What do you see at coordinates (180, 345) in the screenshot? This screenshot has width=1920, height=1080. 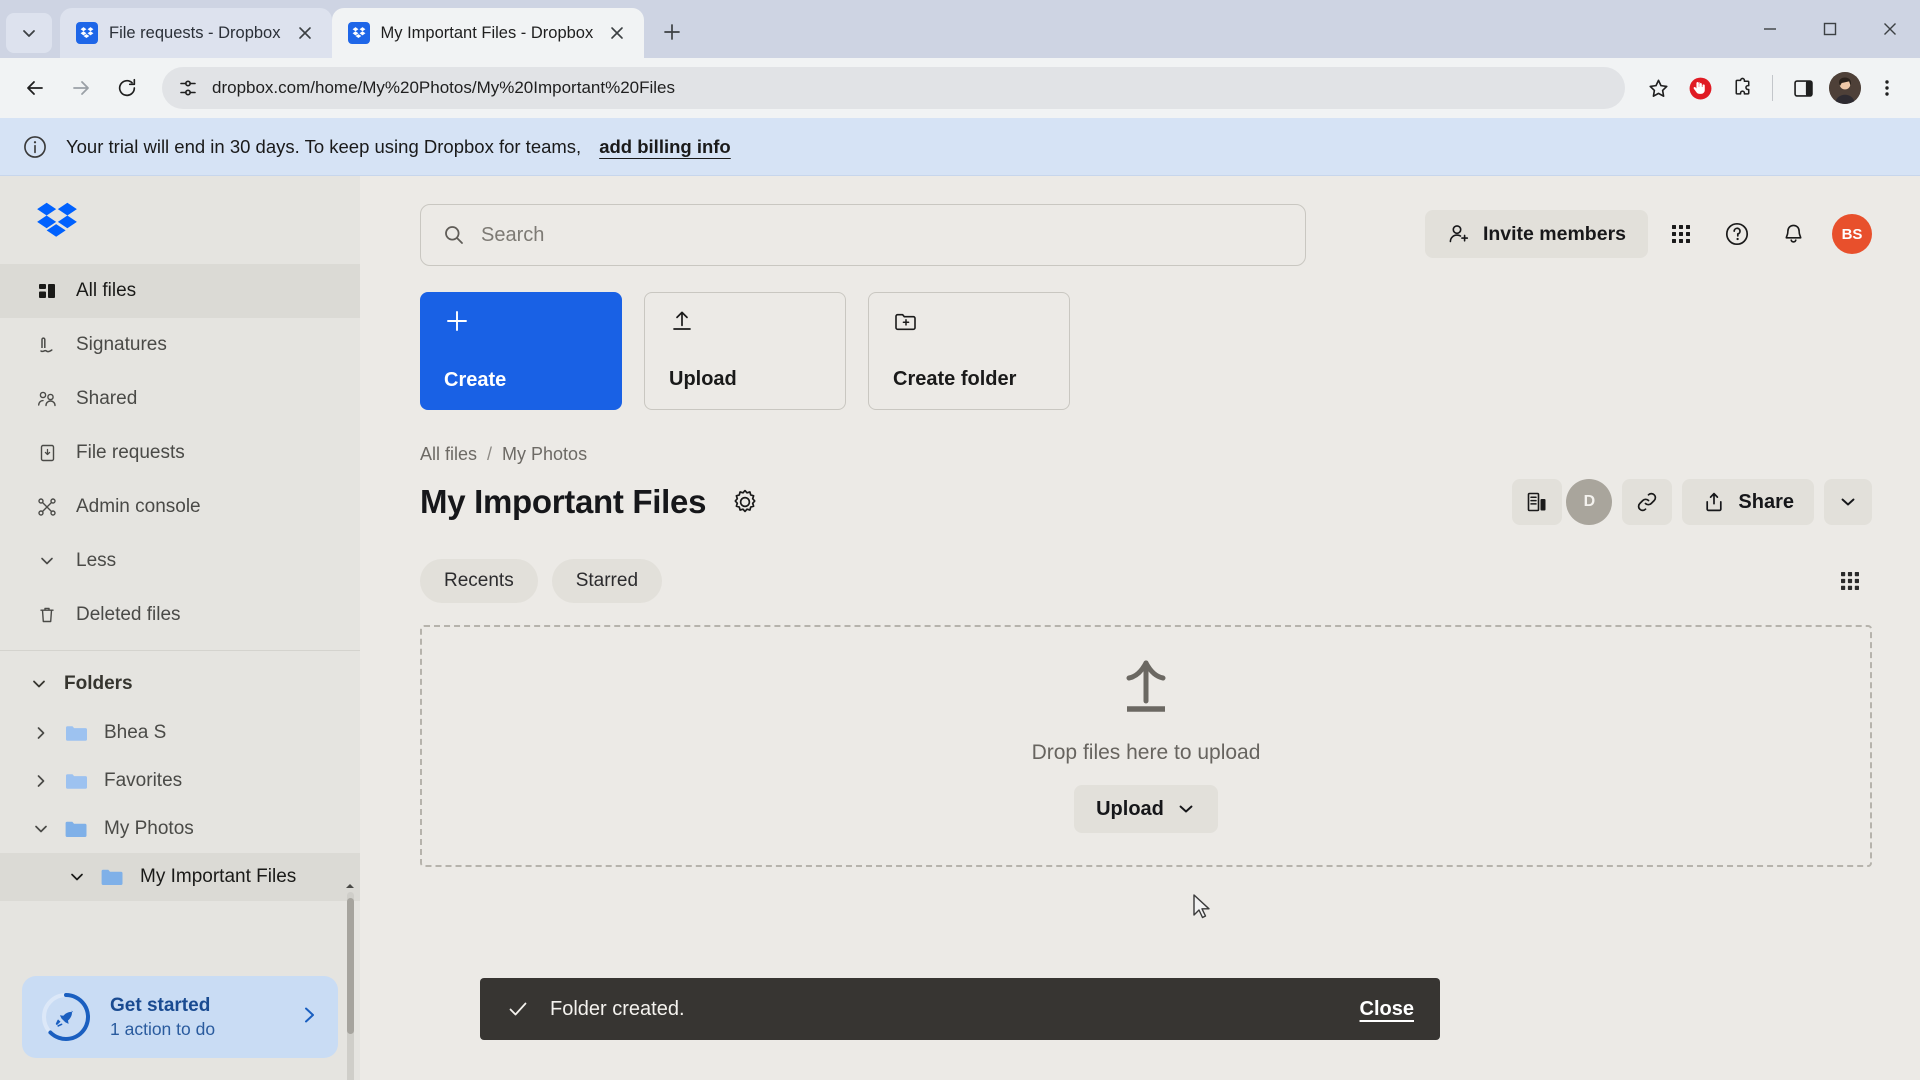 I see `sidebar-item-signatures: Signatures` at bounding box center [180, 345].